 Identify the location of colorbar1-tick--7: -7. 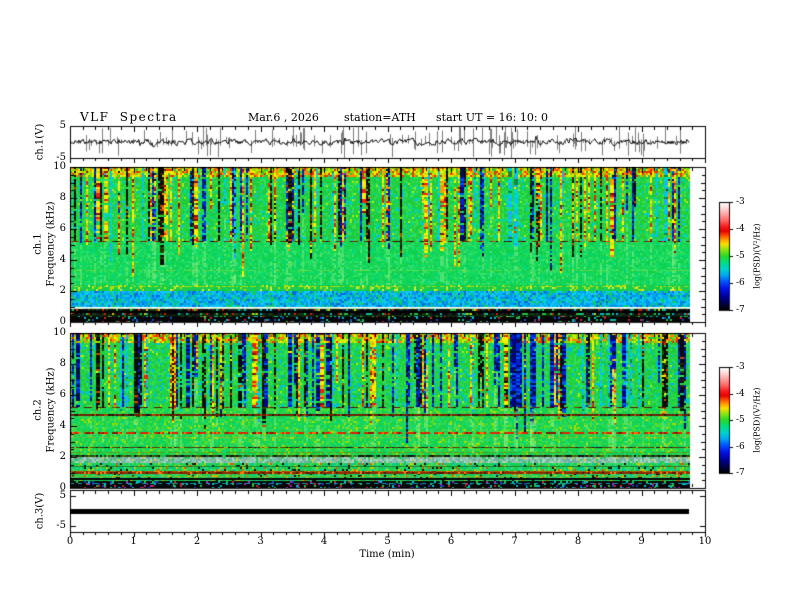
(740, 310).